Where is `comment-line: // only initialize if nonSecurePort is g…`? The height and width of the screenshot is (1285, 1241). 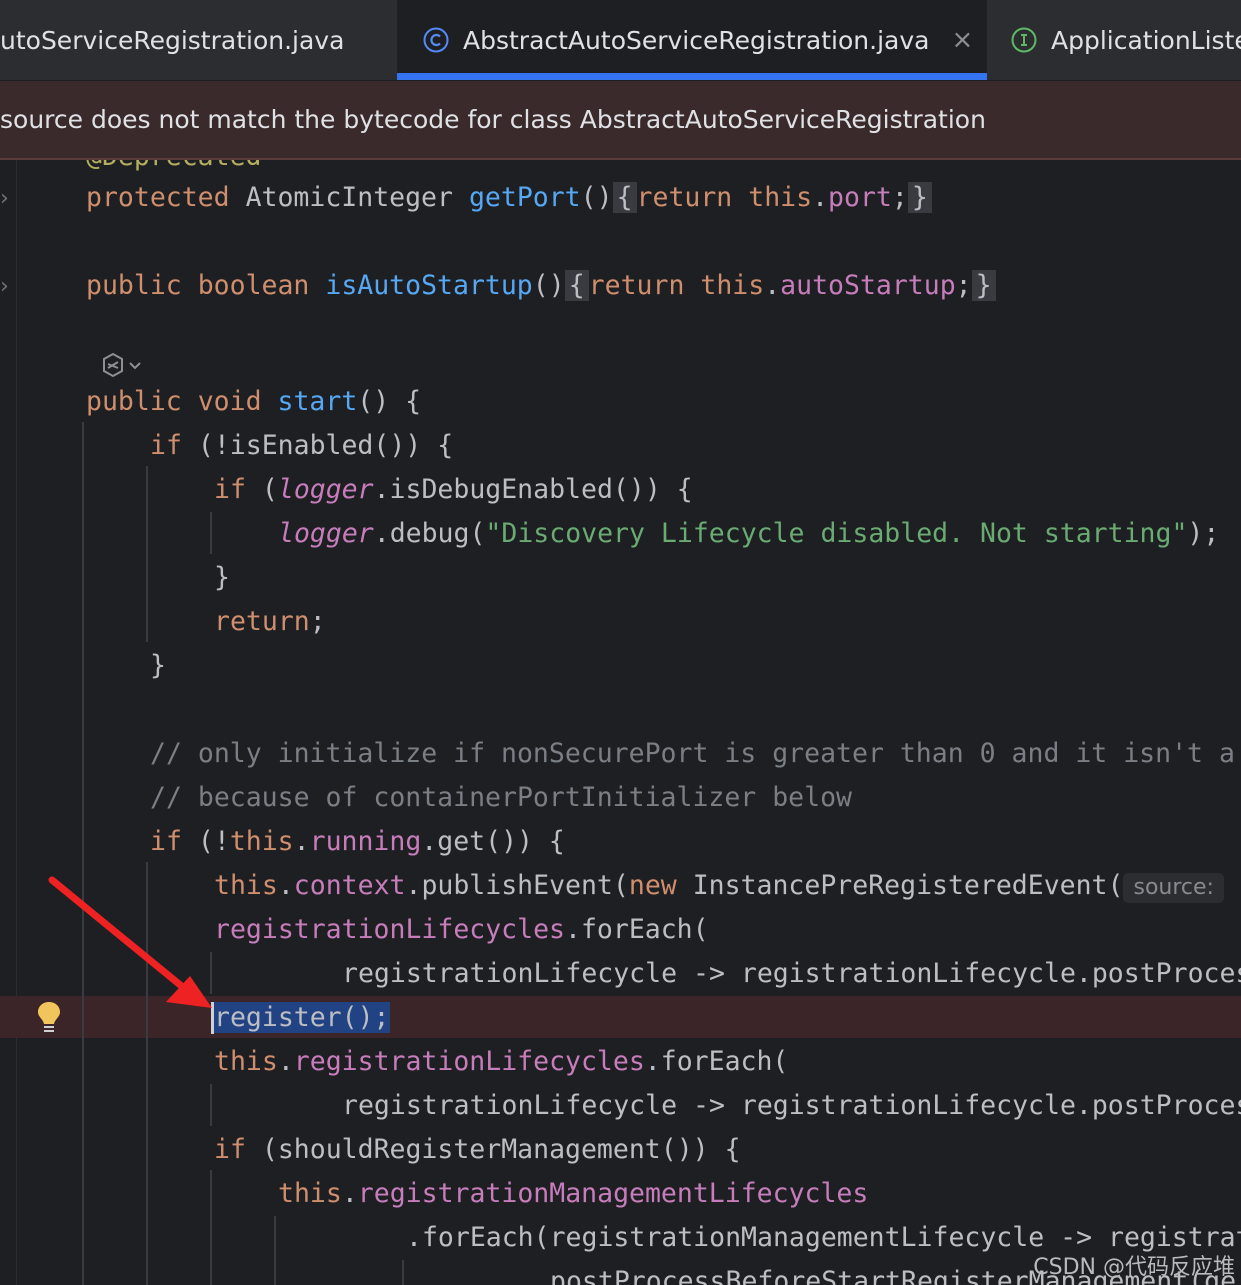
comment-line: // only initialize if nonSecurePort is g… is located at coordinates (692, 753).